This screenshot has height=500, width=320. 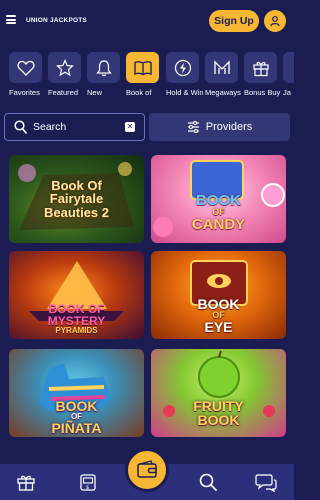 I want to click on category-bonus-buy: Bonus Buy, so click(x=263, y=74).